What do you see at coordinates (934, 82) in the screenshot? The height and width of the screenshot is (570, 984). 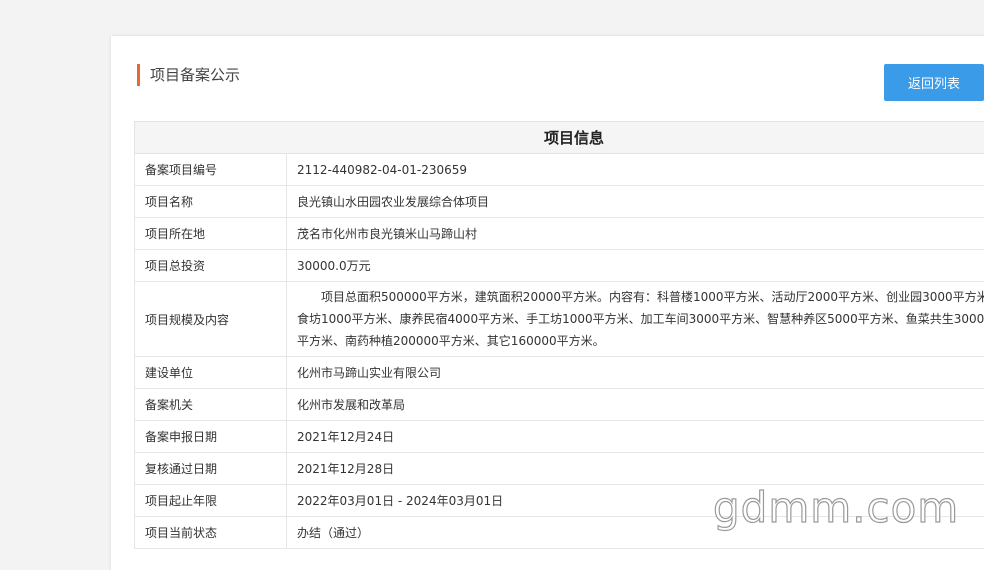 I see `back-to-list-button: 返回列表` at bounding box center [934, 82].